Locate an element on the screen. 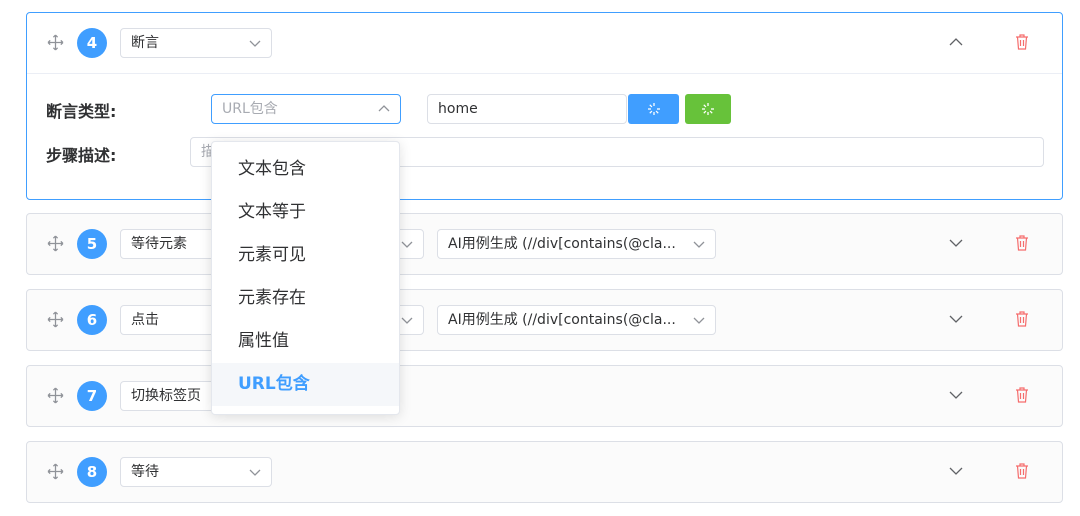  loading-button-green is located at coordinates (708, 109).